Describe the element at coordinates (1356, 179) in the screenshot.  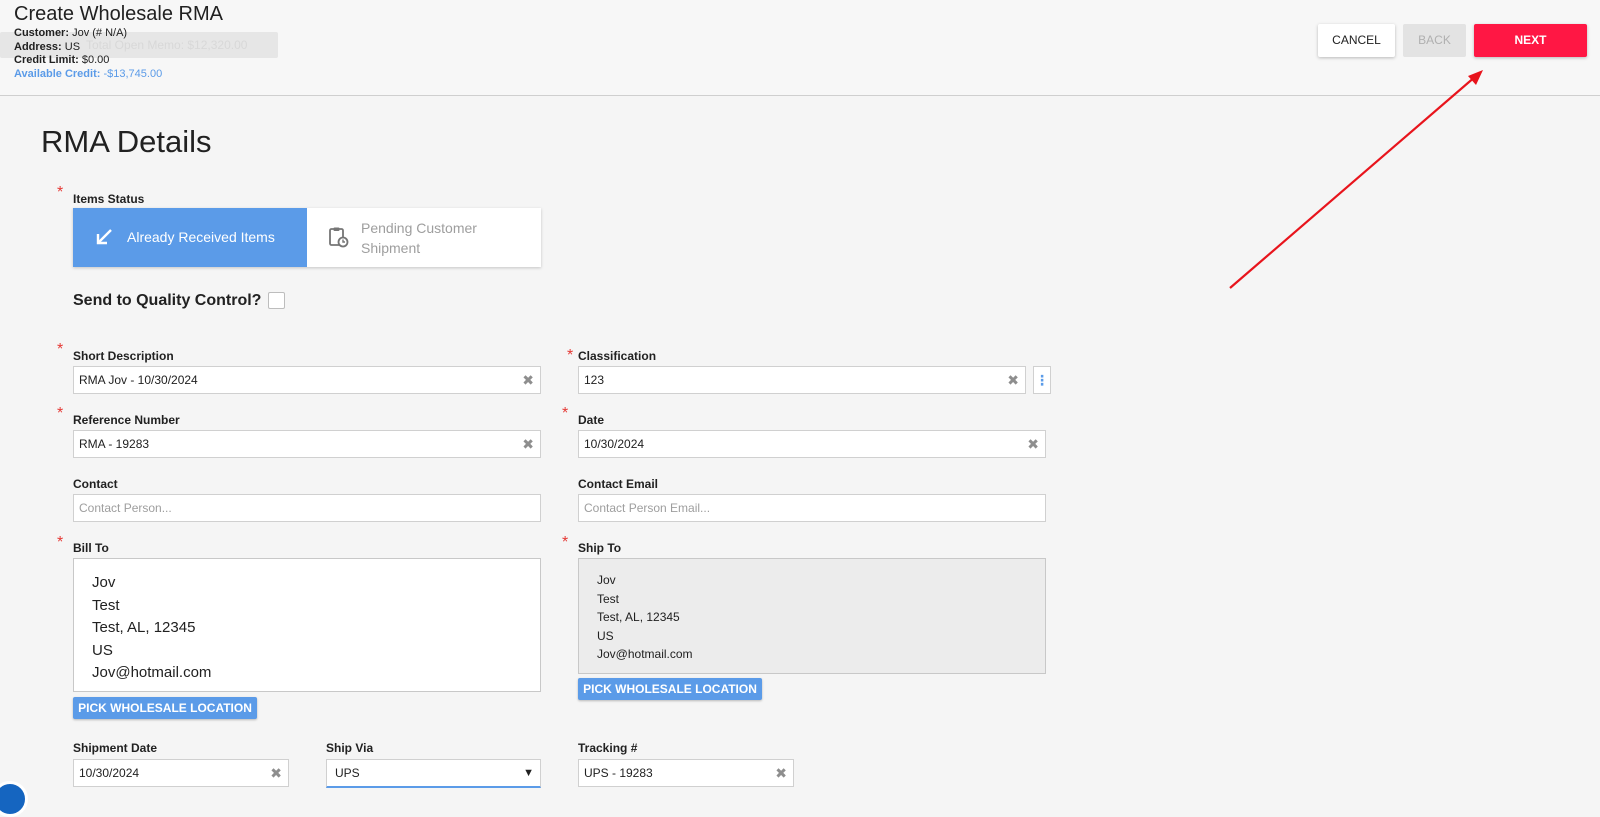
I see `annotation-arrow-icon` at that location.